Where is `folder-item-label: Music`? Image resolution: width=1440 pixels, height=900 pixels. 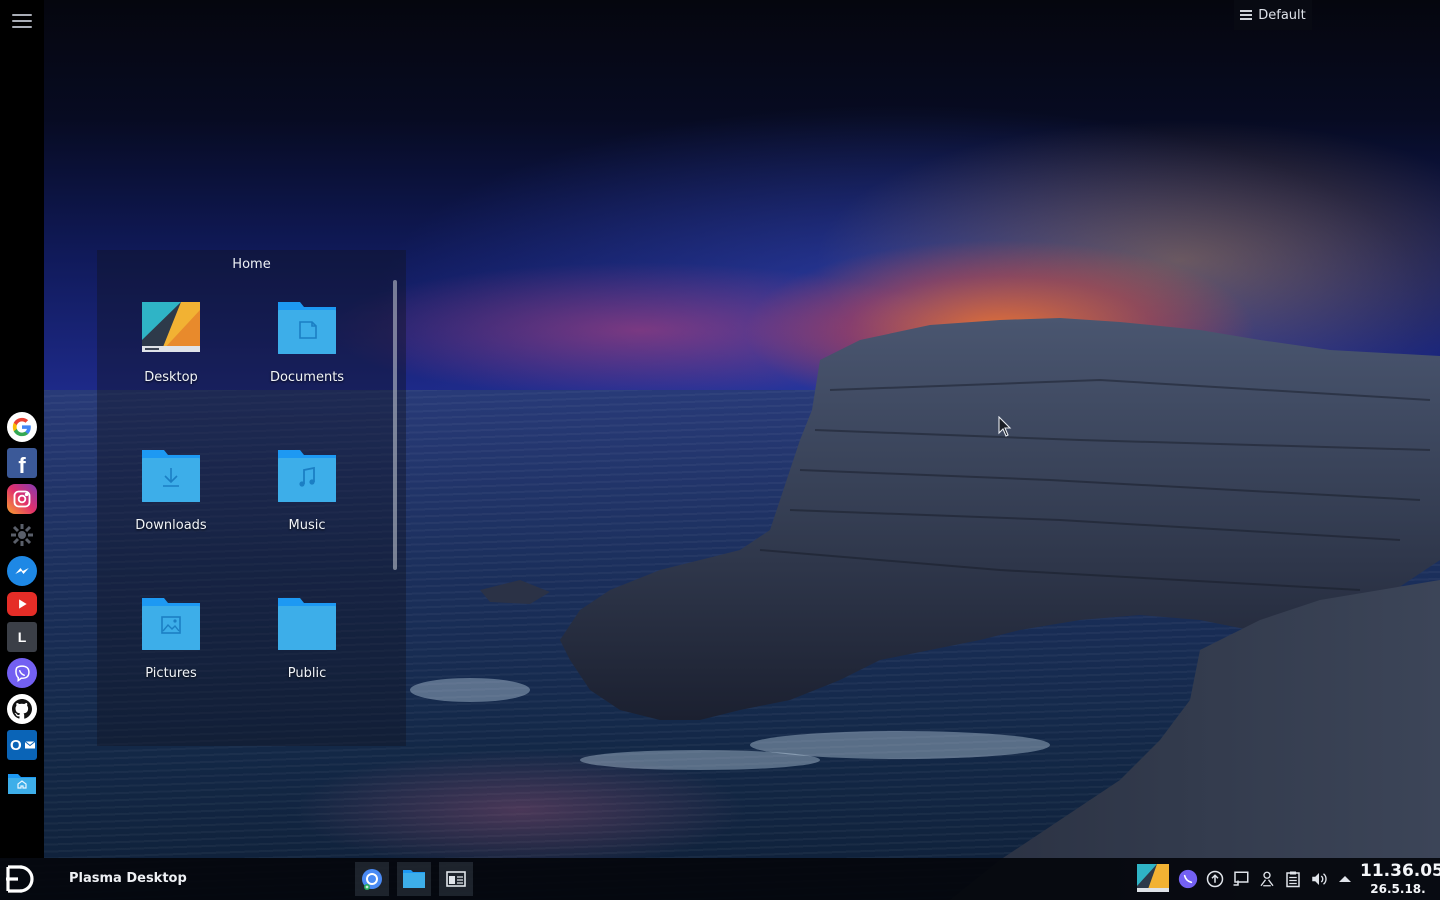
folder-item-label: Music is located at coordinates (307, 525).